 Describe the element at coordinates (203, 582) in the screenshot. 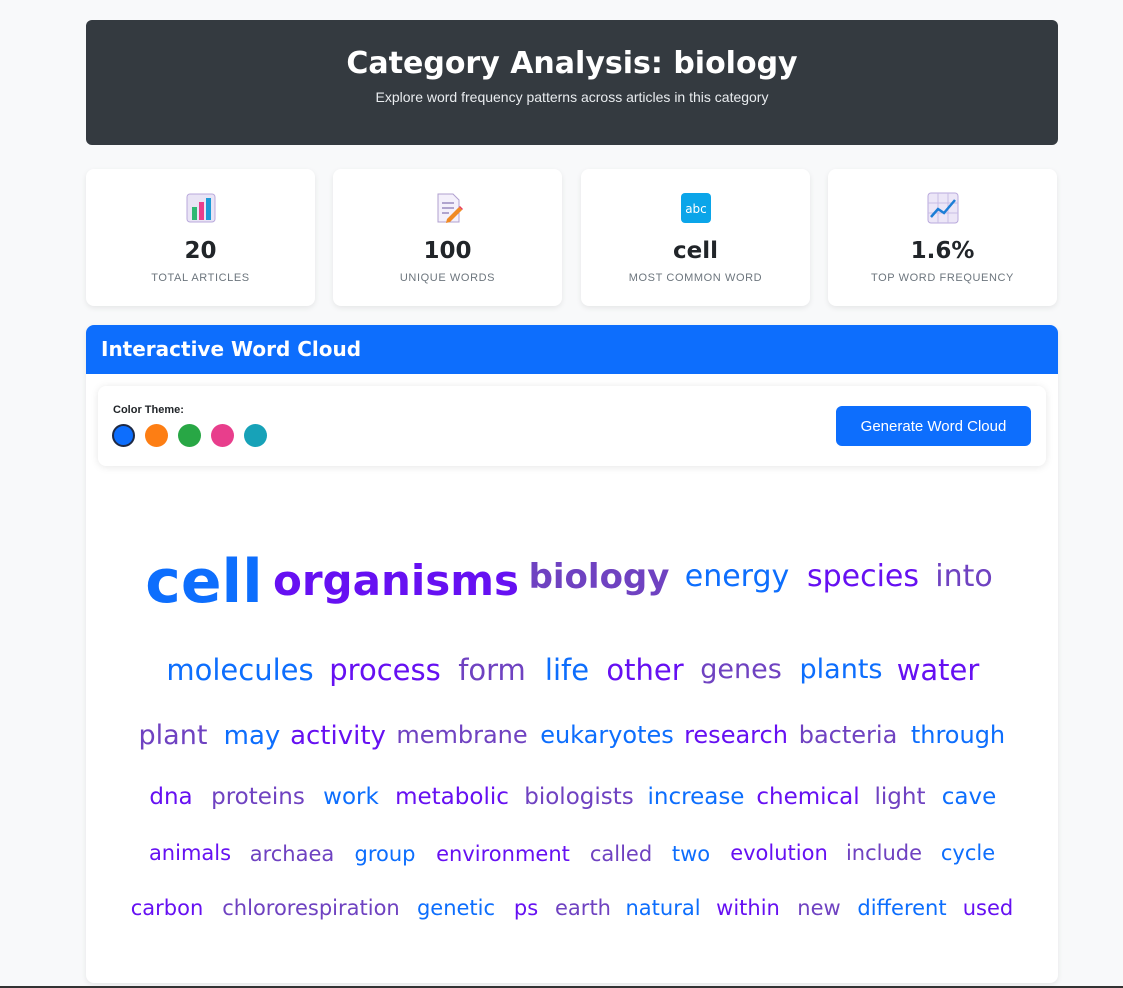

I see `cloud-word: cell` at that location.